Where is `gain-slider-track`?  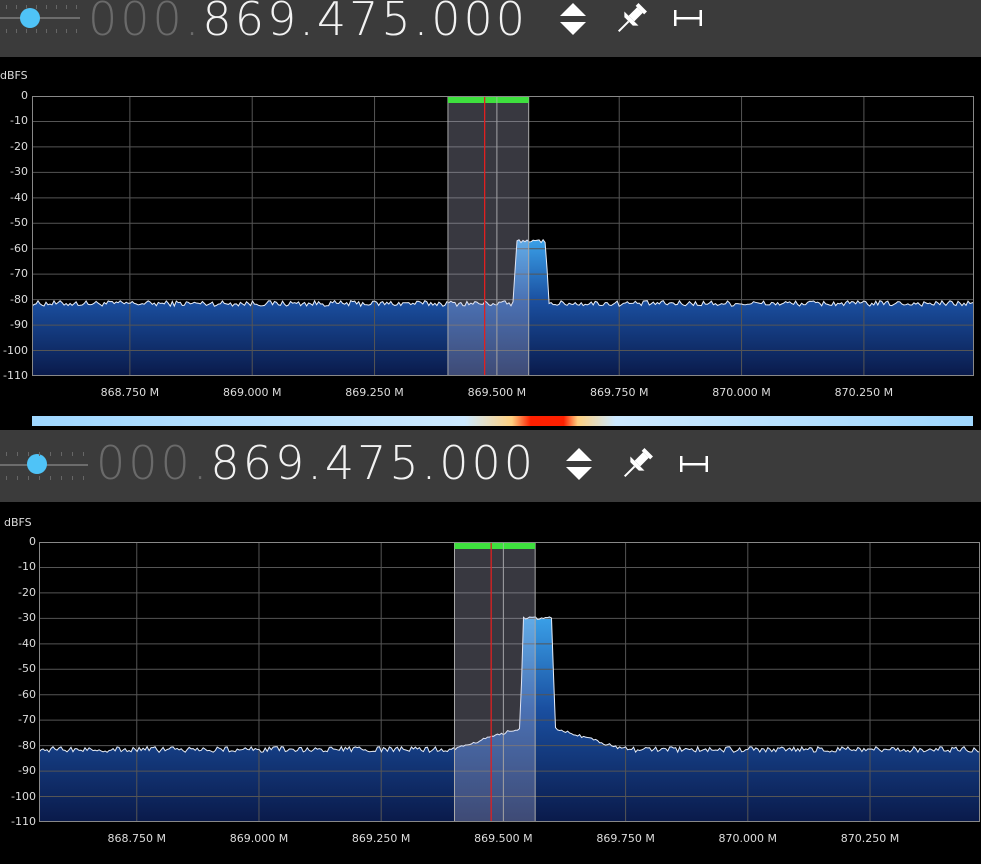
gain-slider-track is located at coordinates (40, 18).